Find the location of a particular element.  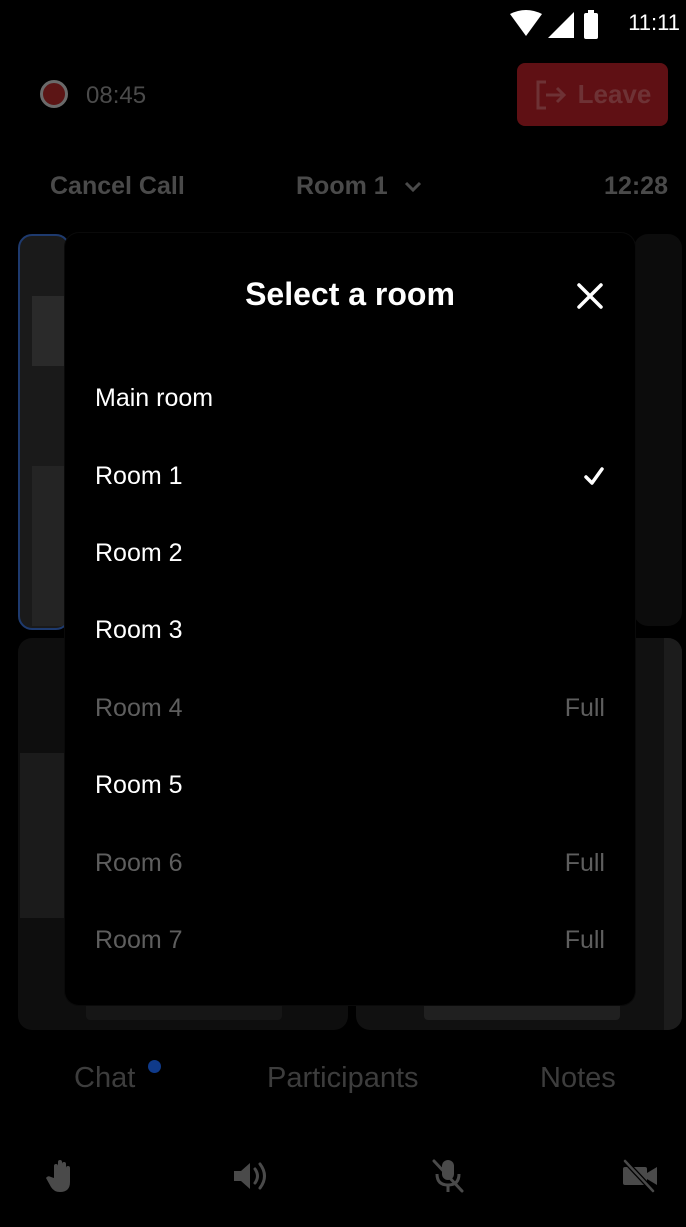

chevron-down-icon is located at coordinates (412, 186).